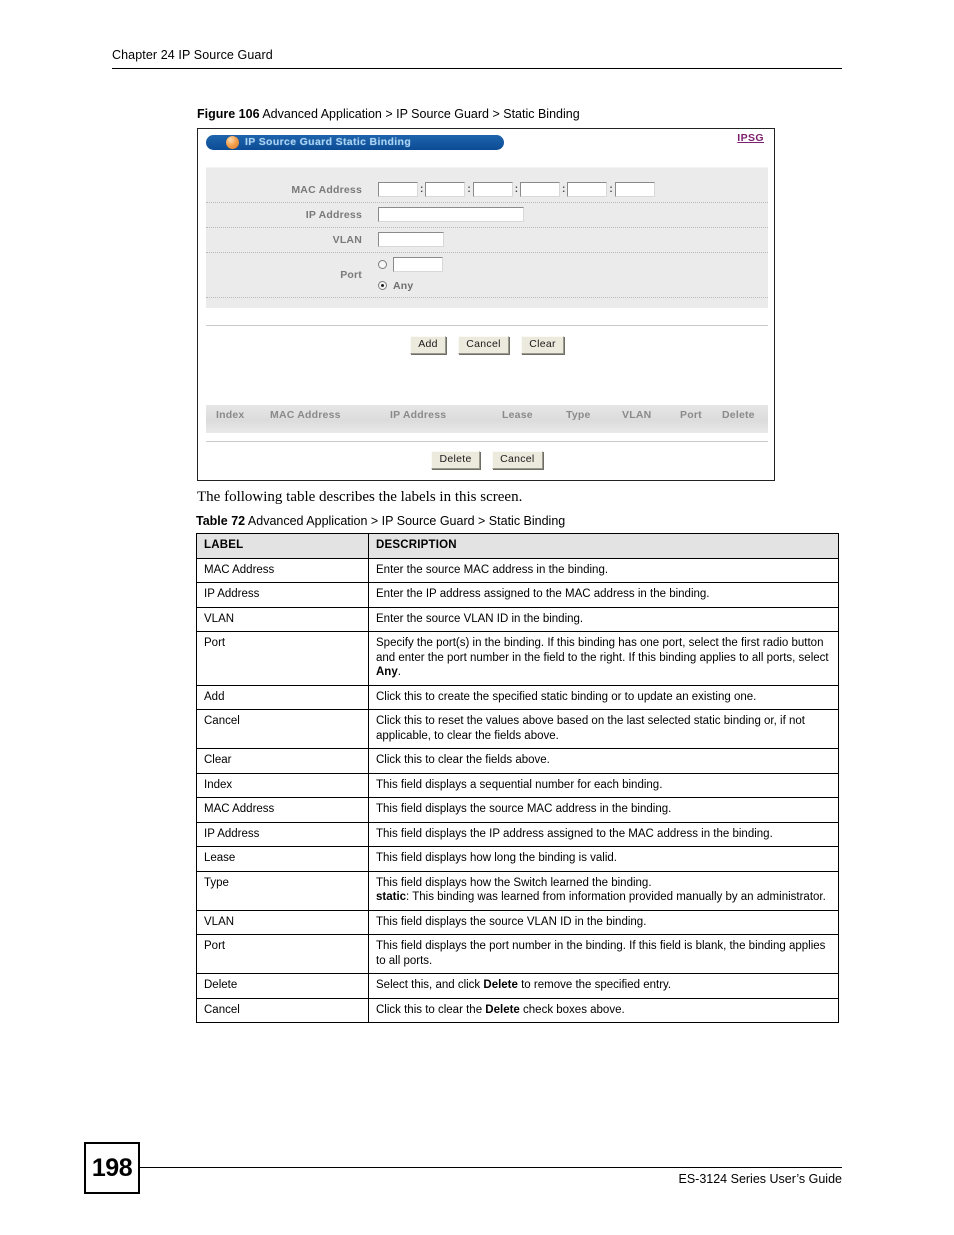 This screenshot has height=1235, width=954. Describe the element at coordinates (760, 1179) in the screenshot. I see `guide-title: ES-3124 Series User’s Guide` at that location.